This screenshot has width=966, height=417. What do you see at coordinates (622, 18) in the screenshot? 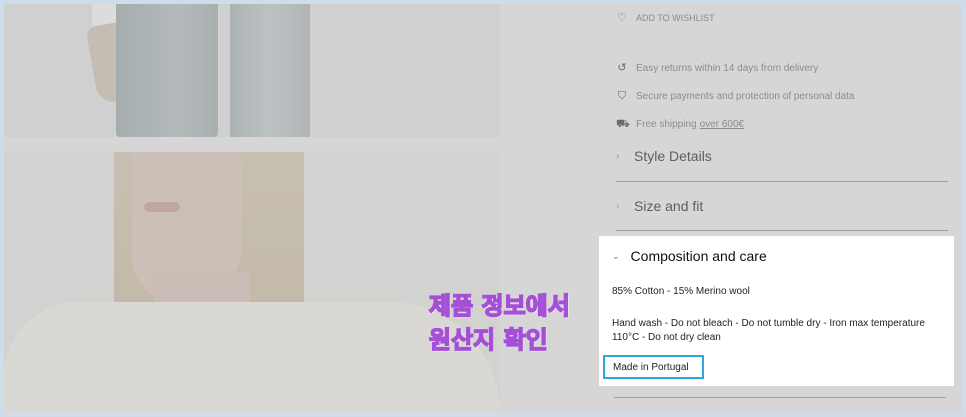
I see `heart-icon: ♡` at bounding box center [622, 18].